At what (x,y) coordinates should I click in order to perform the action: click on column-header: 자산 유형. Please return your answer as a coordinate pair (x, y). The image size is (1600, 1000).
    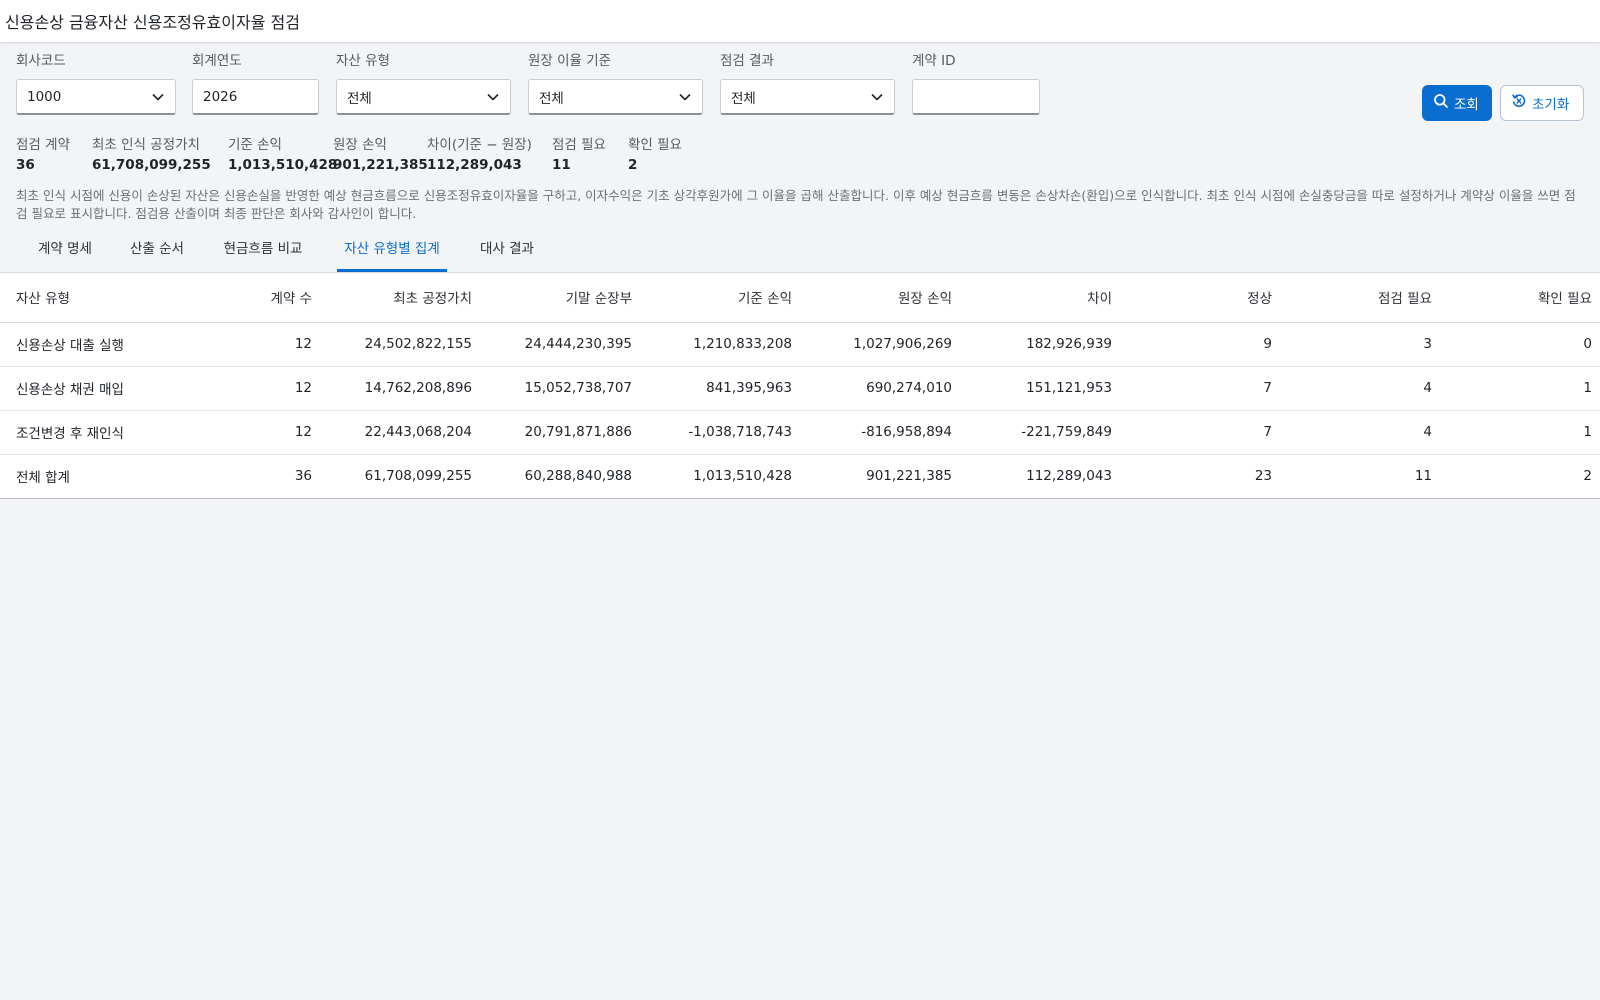
    Looking at the image, I should click on (80, 298).